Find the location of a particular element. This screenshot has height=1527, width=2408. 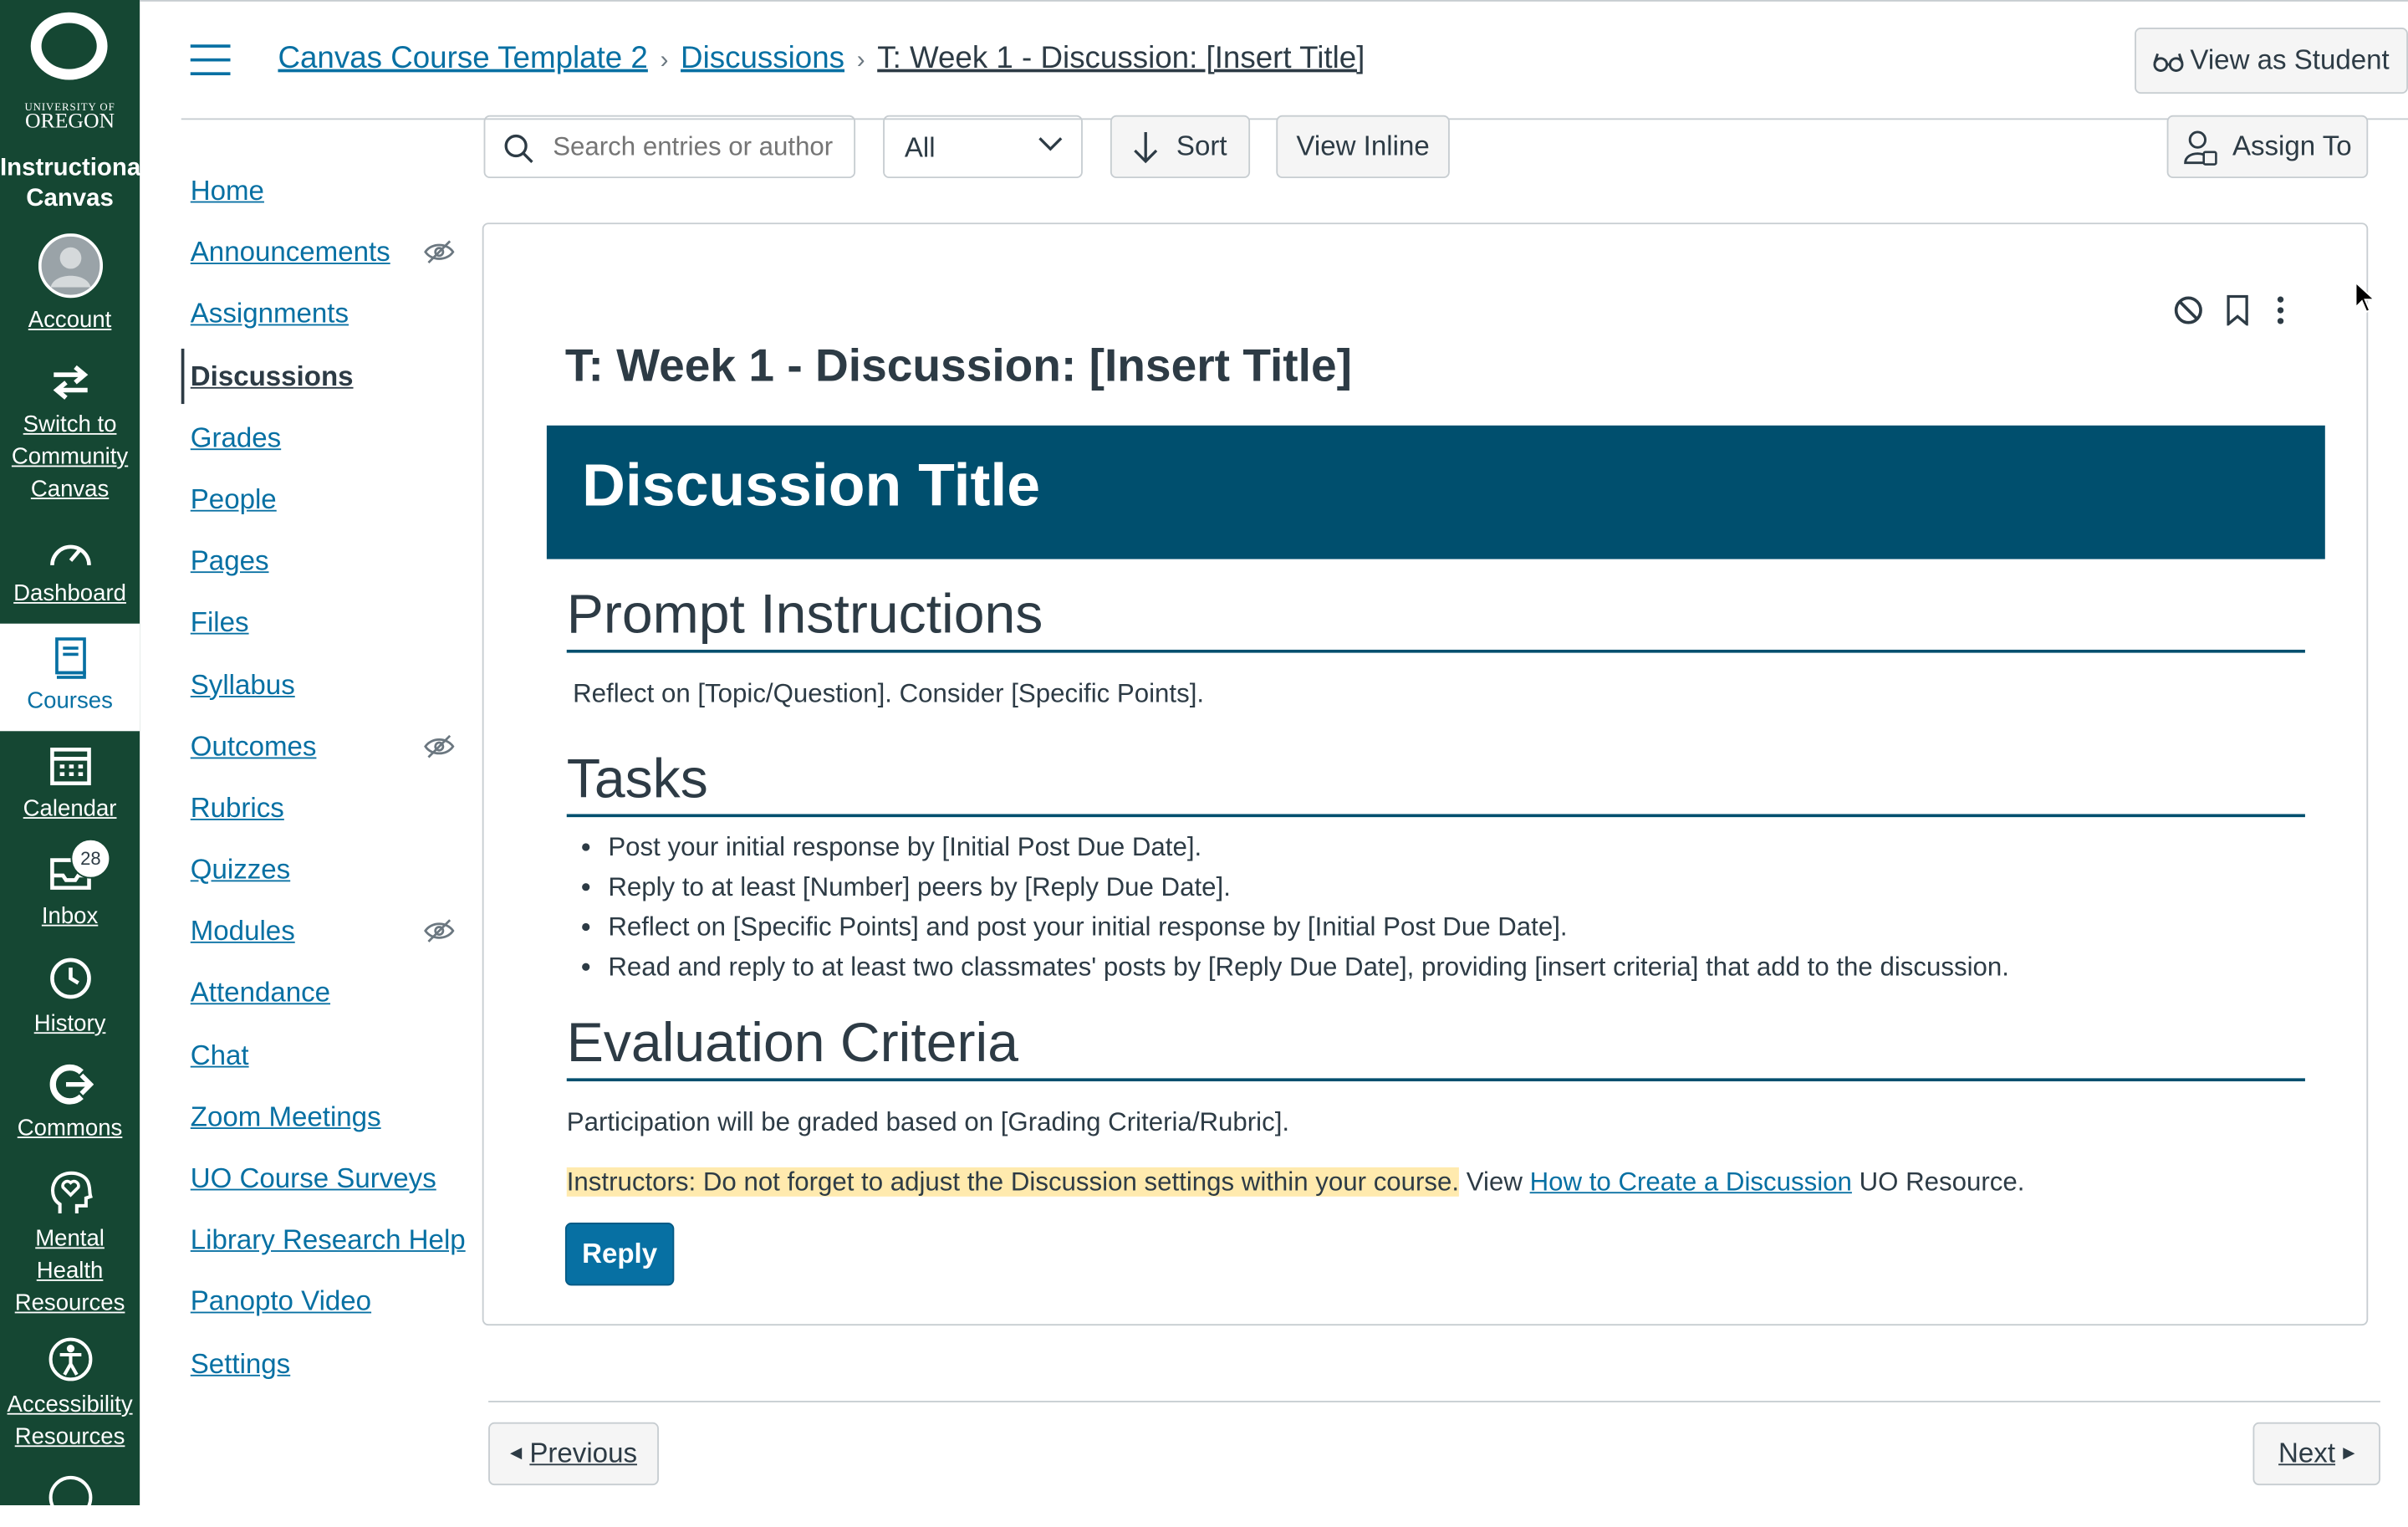

course-nav-link: Quizzes is located at coordinates (241, 870).